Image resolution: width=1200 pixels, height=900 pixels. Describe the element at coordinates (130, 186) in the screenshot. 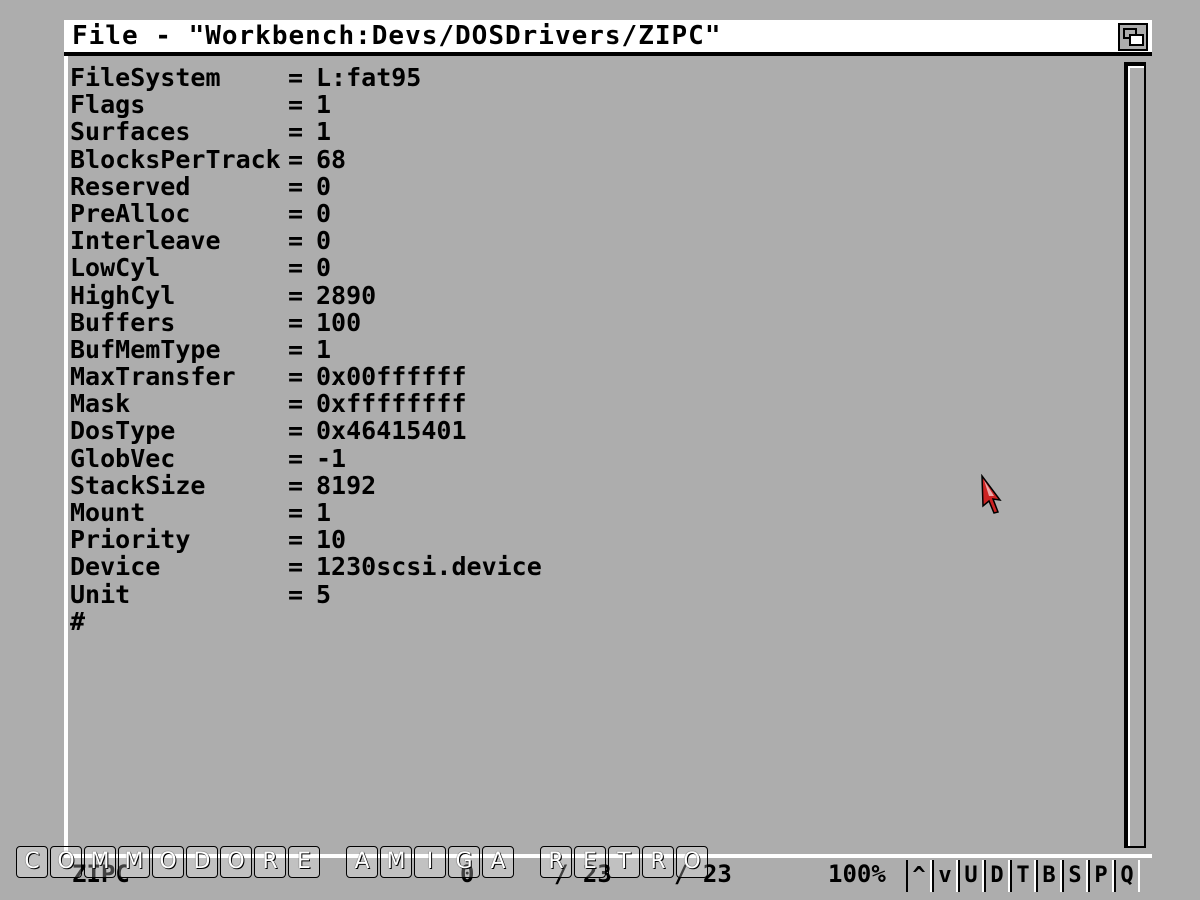

I see `line-key: Reserved` at that location.